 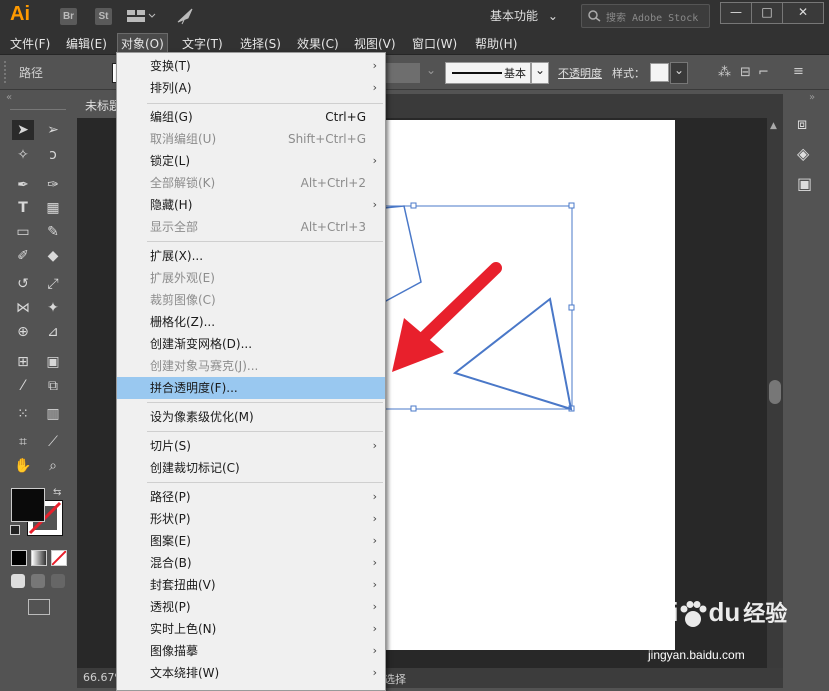 I want to click on watermark-site: 经验, so click(x=765, y=613).